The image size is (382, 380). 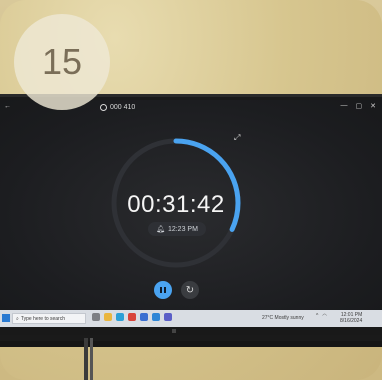 I want to click on step-number-badge: 15, so click(x=62, y=62).